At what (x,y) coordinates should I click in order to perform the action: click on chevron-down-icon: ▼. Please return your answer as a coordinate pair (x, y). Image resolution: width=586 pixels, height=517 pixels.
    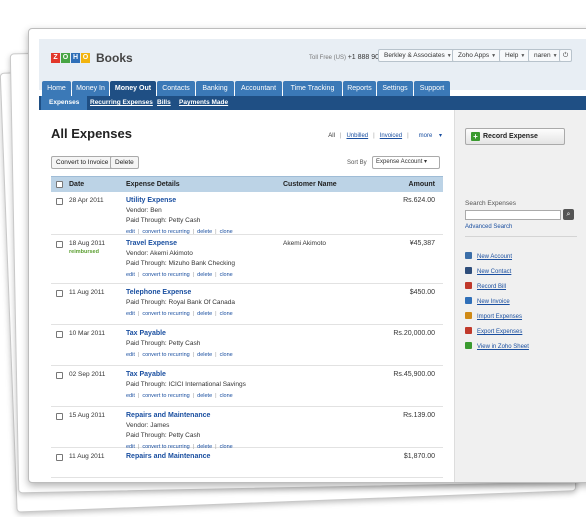
    Looking at the image, I should click on (523, 56).